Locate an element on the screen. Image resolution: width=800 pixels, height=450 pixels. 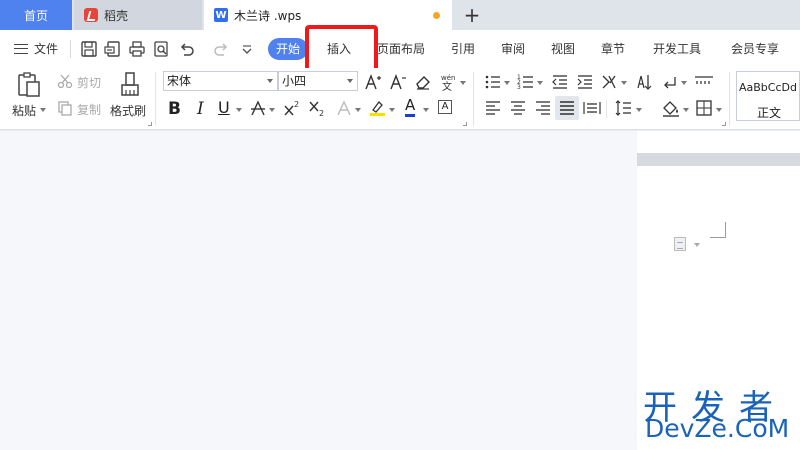
copy-button-label: 复制 is located at coordinates (89, 109).